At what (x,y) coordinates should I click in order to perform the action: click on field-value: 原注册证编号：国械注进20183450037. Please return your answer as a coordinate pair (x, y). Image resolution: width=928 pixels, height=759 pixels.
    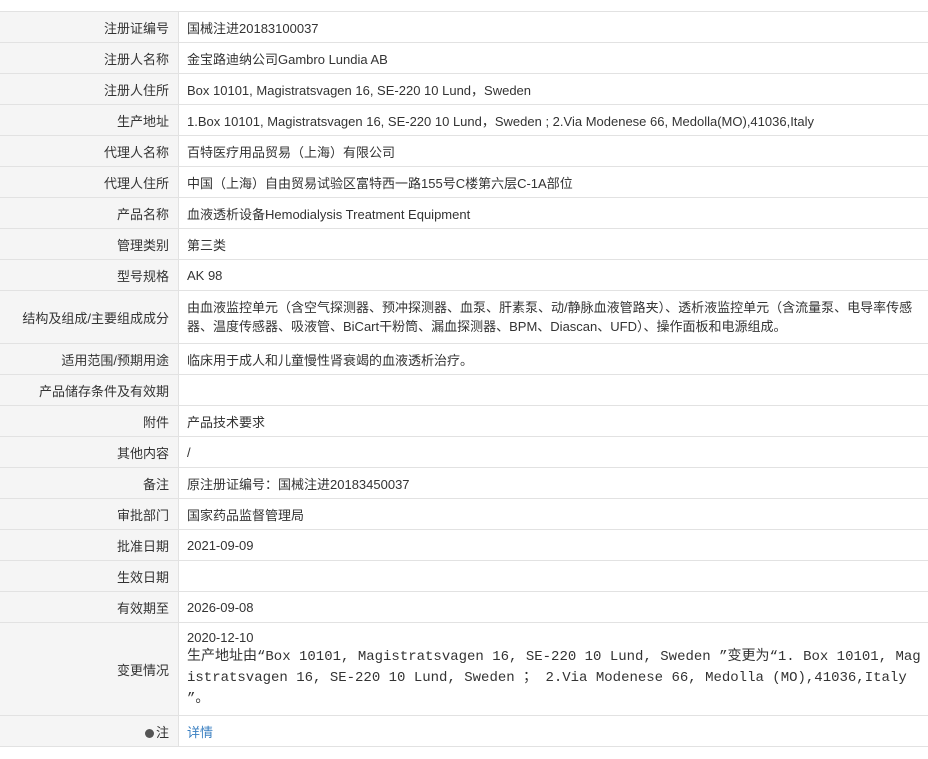
    Looking at the image, I should click on (553, 483).